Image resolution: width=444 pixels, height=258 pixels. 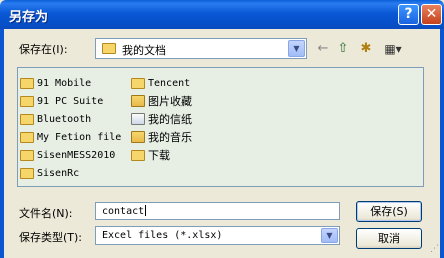 I want to click on filetype-dropdown: Excel files (*.xlsx) ▼, so click(x=217, y=235).